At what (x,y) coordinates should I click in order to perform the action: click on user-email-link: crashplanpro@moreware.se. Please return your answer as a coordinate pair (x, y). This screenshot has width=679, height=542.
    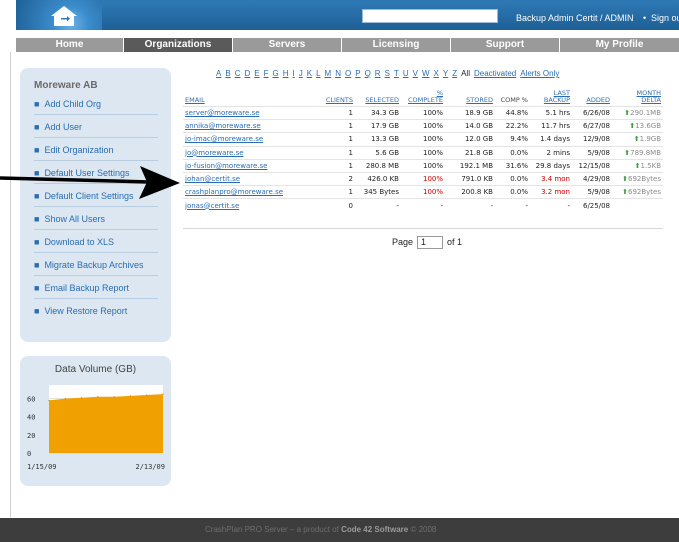
    Looking at the image, I should click on (249, 192).